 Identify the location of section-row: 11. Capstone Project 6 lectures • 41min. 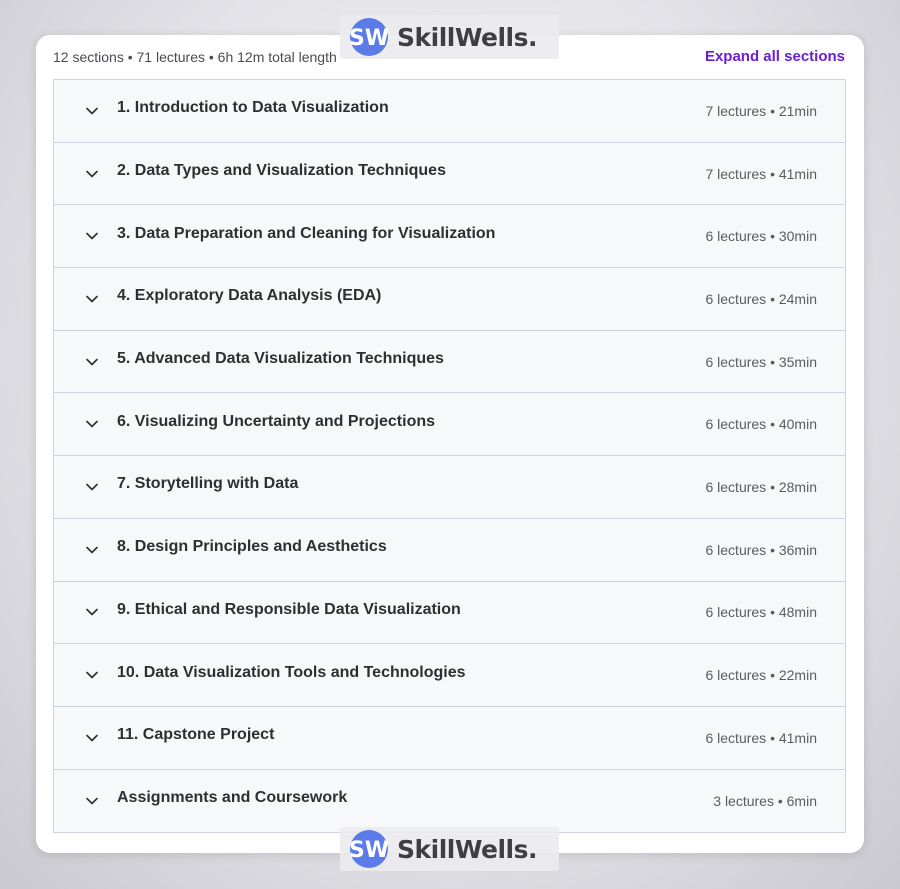
(449, 738).